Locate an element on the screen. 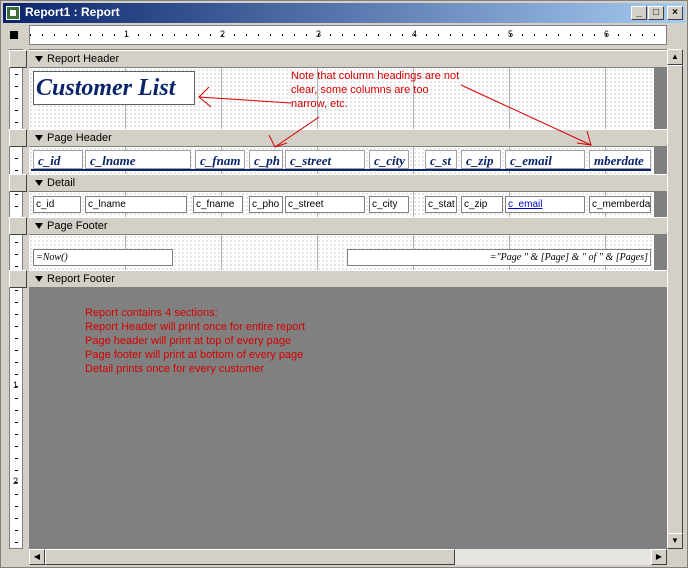 The height and width of the screenshot is (568, 688). column-heading-label: c_fnam is located at coordinates (220, 159).